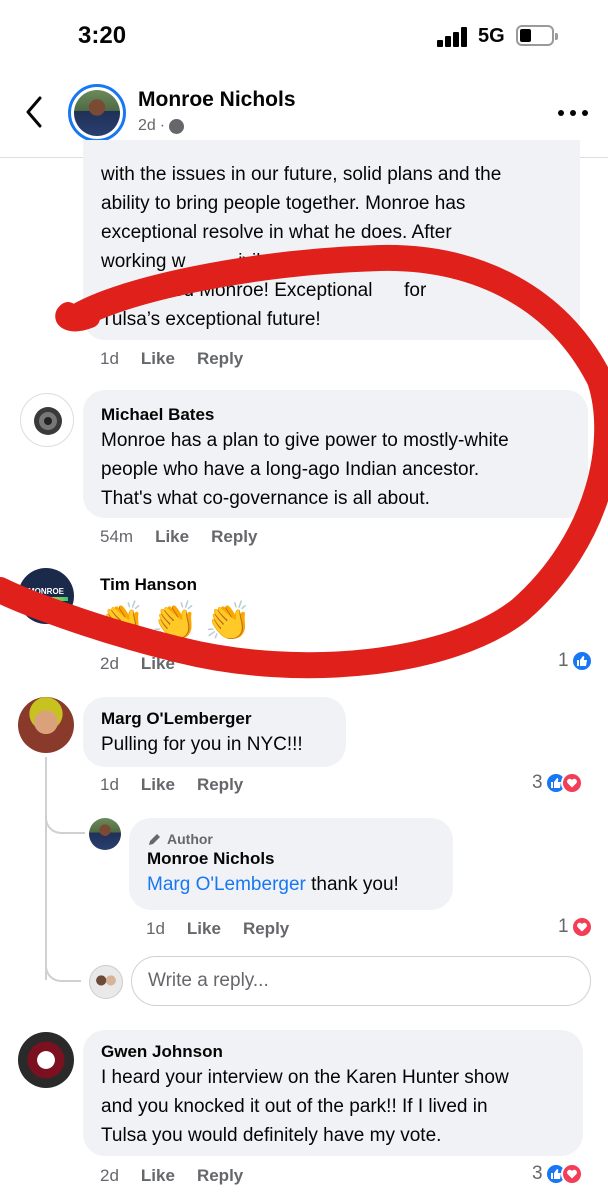  What do you see at coordinates (46, 591) in the screenshot?
I see `avatar-text-top: MONROE` at bounding box center [46, 591].